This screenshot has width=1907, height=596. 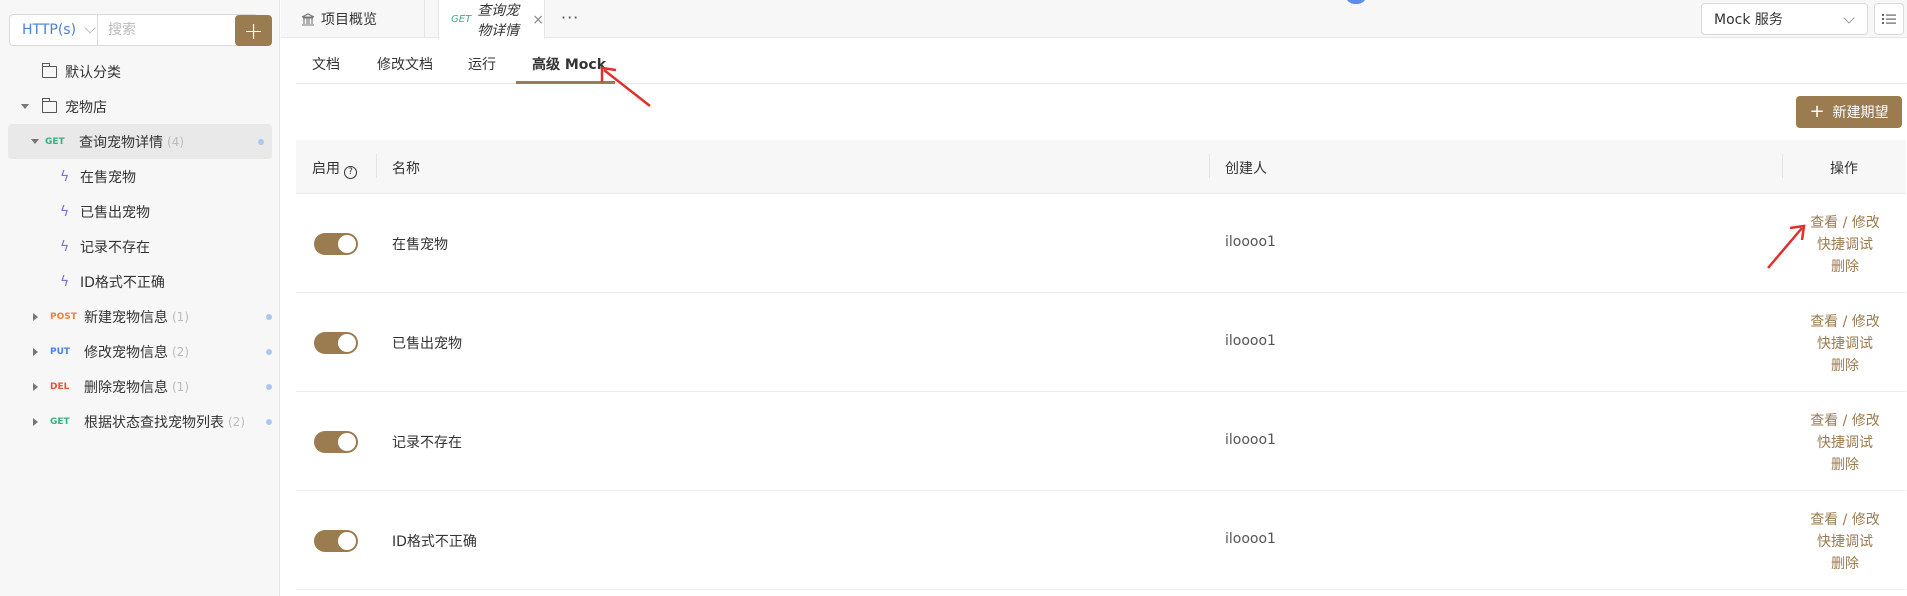 What do you see at coordinates (1101, 342) in the screenshot?
I see `table-row: 已售出宠物 iloooo1 查看 / 修改 快捷调试 删除` at bounding box center [1101, 342].